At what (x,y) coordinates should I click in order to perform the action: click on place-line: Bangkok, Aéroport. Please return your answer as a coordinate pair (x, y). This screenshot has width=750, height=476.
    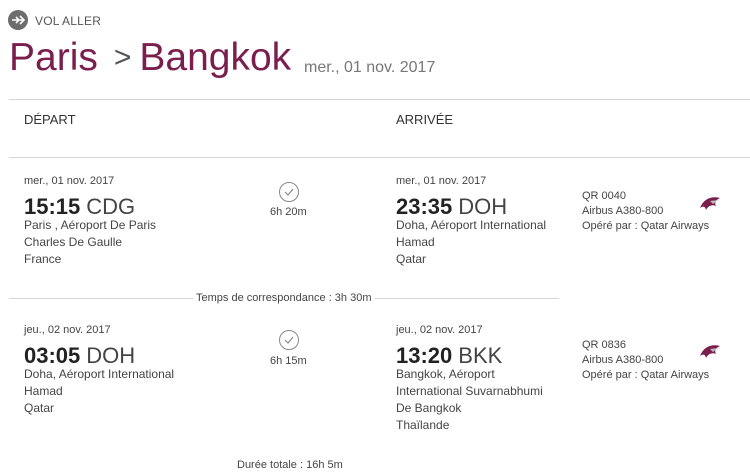
    Looking at the image, I should click on (445, 374).